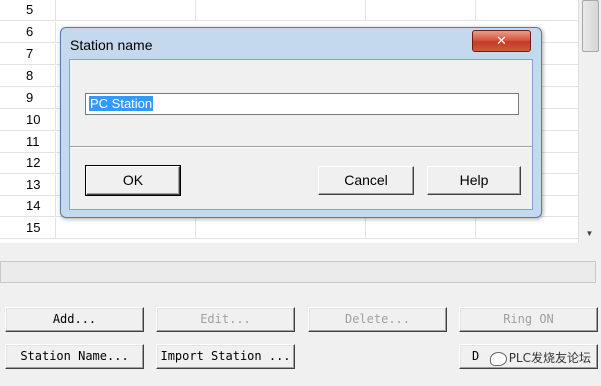 Image resolution: width=601 pixels, height=386 pixels. Describe the element at coordinates (301, 44) in the screenshot. I see `dialog-titlebar: Station name ✕` at that location.